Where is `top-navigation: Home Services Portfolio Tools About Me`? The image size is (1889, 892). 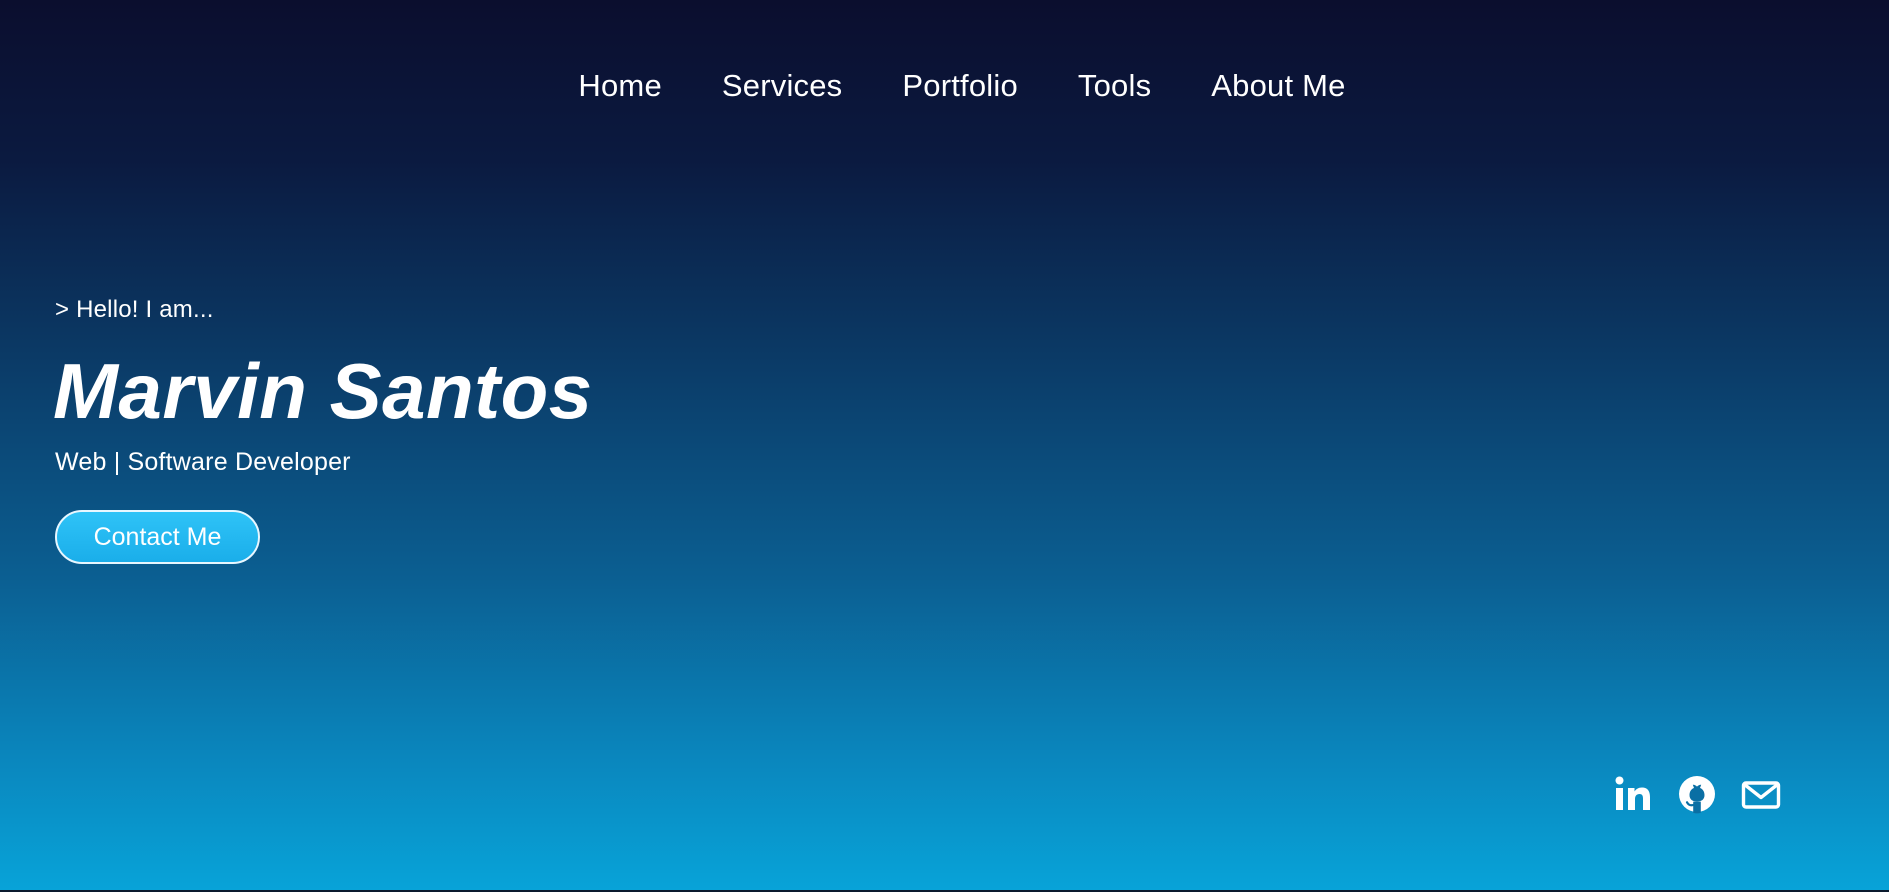
top-navigation: Home Services Portfolio Tools About Me is located at coordinates (944, 86).